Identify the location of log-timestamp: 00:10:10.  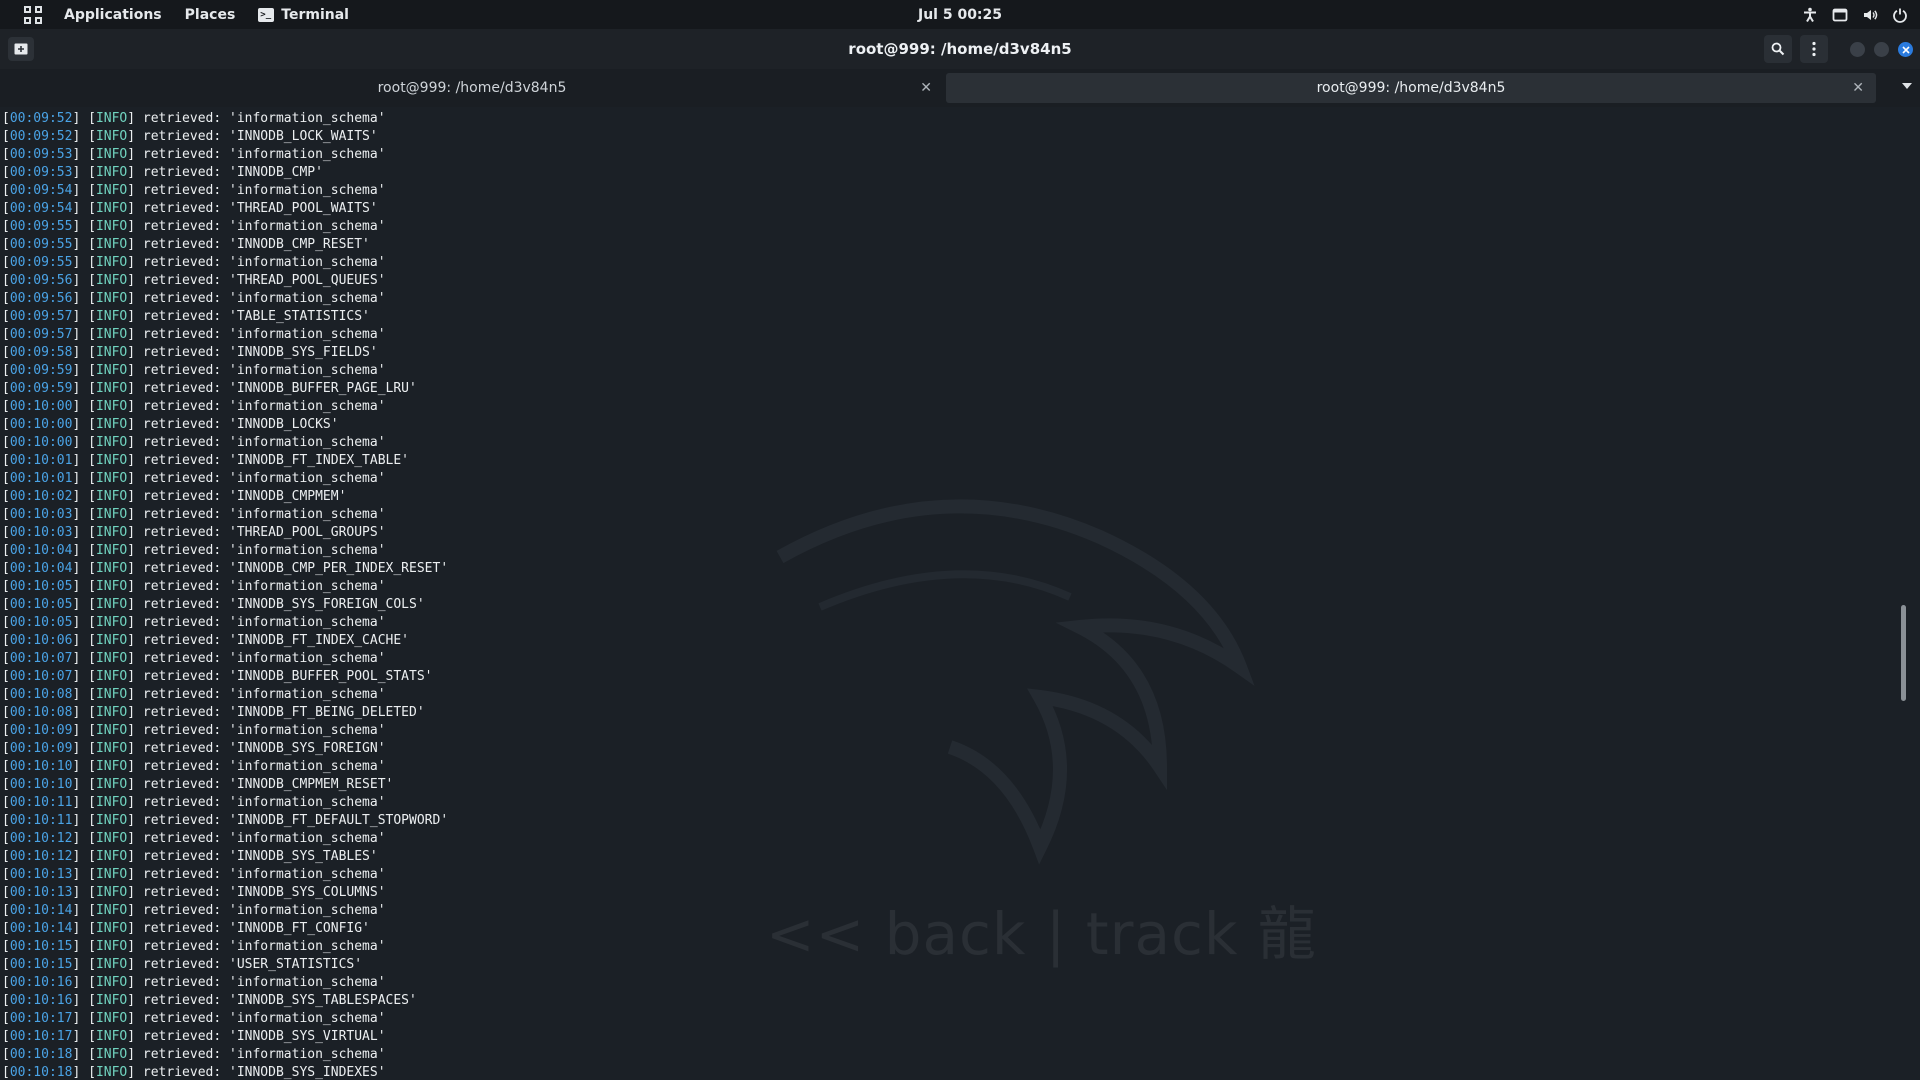
(41, 766).